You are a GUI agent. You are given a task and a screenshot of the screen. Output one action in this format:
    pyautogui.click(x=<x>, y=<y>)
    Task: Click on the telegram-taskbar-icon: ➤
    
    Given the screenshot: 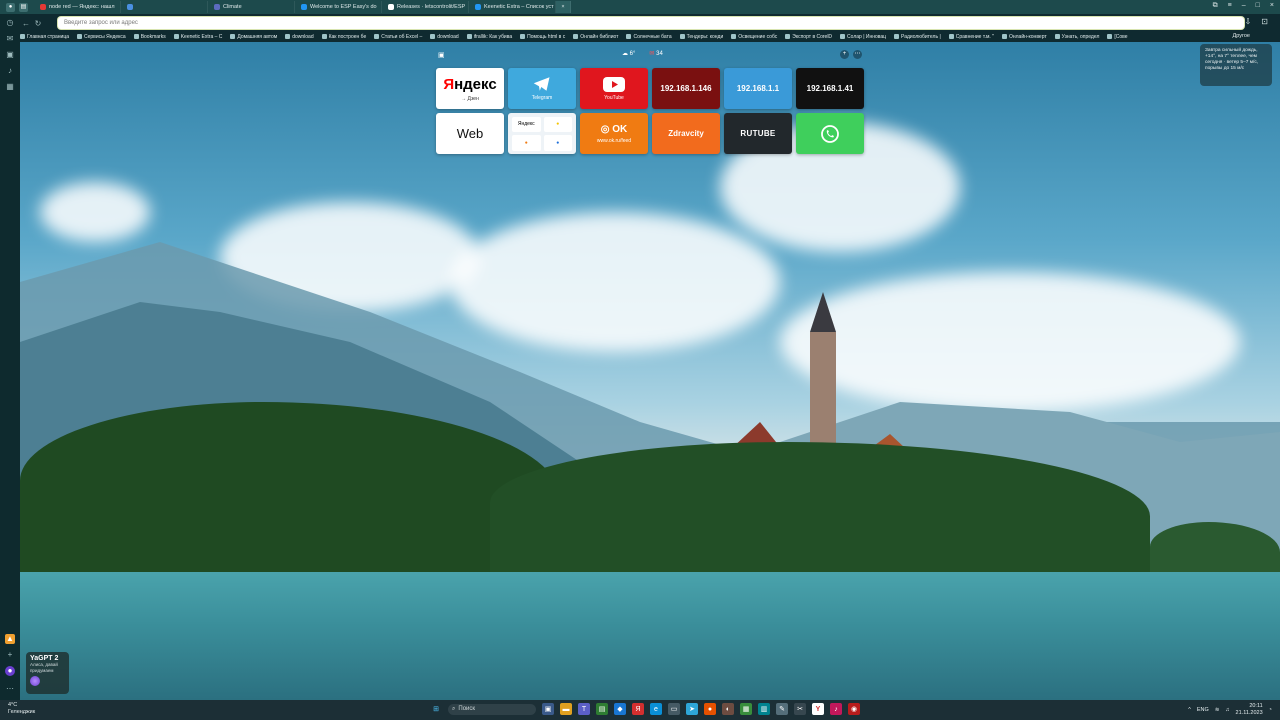 What is the action you would take?
    pyautogui.click(x=692, y=709)
    